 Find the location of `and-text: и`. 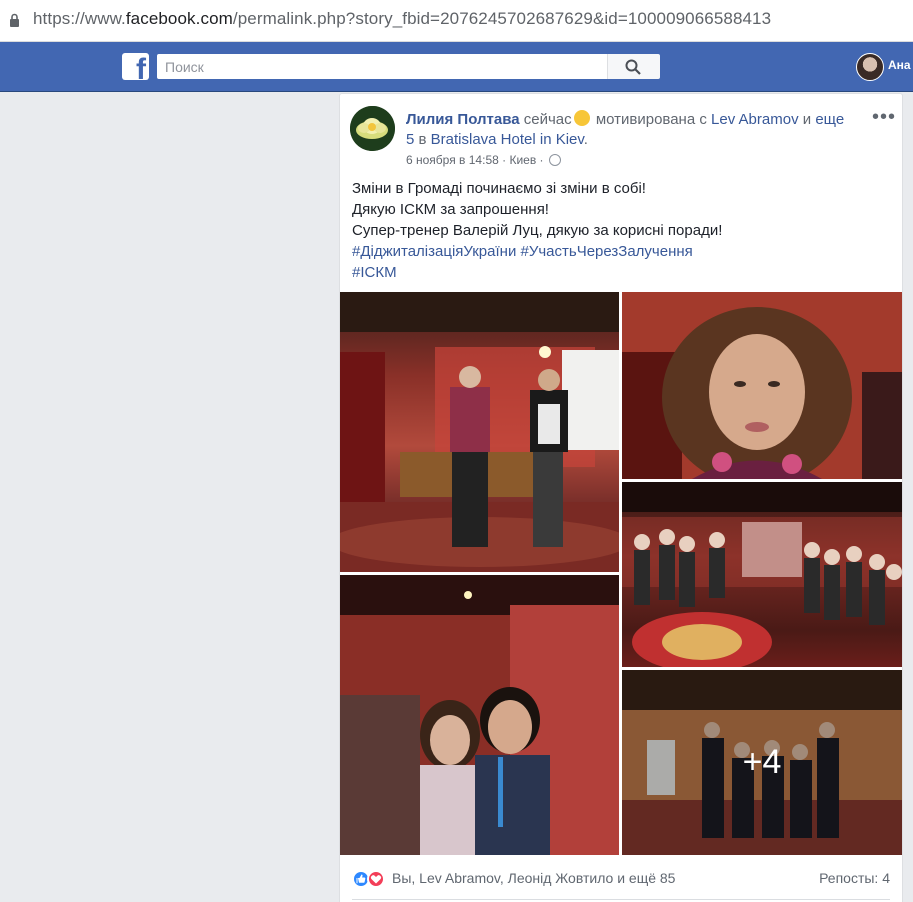

and-text: и is located at coordinates (807, 119).